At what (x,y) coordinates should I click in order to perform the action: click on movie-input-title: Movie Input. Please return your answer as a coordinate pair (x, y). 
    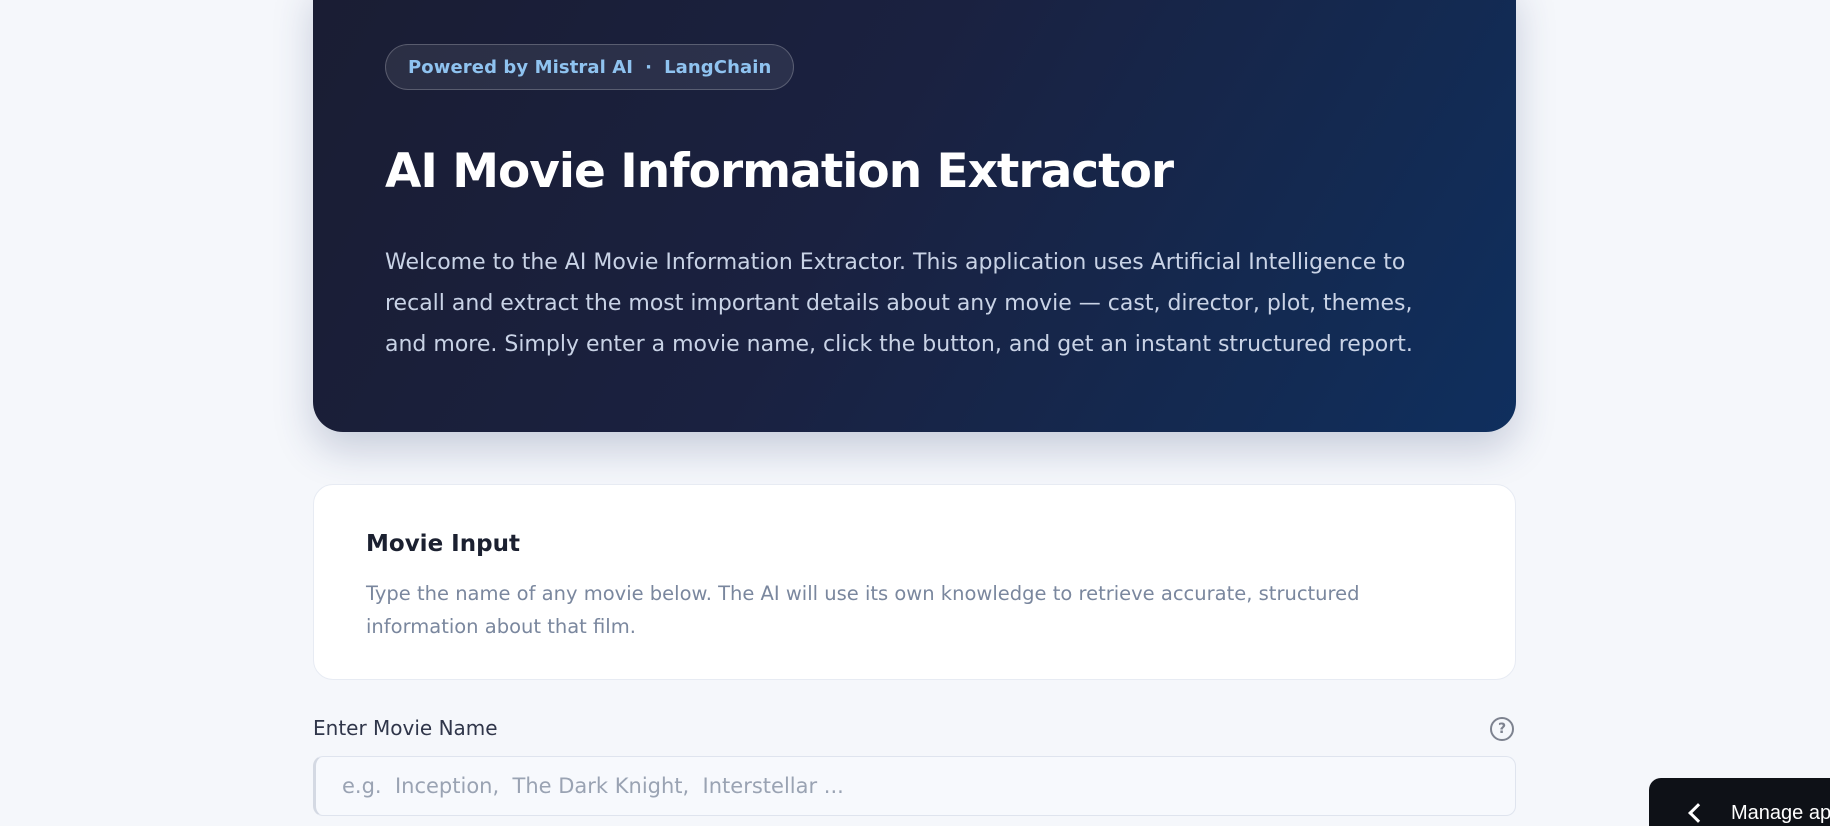
    Looking at the image, I should click on (443, 544).